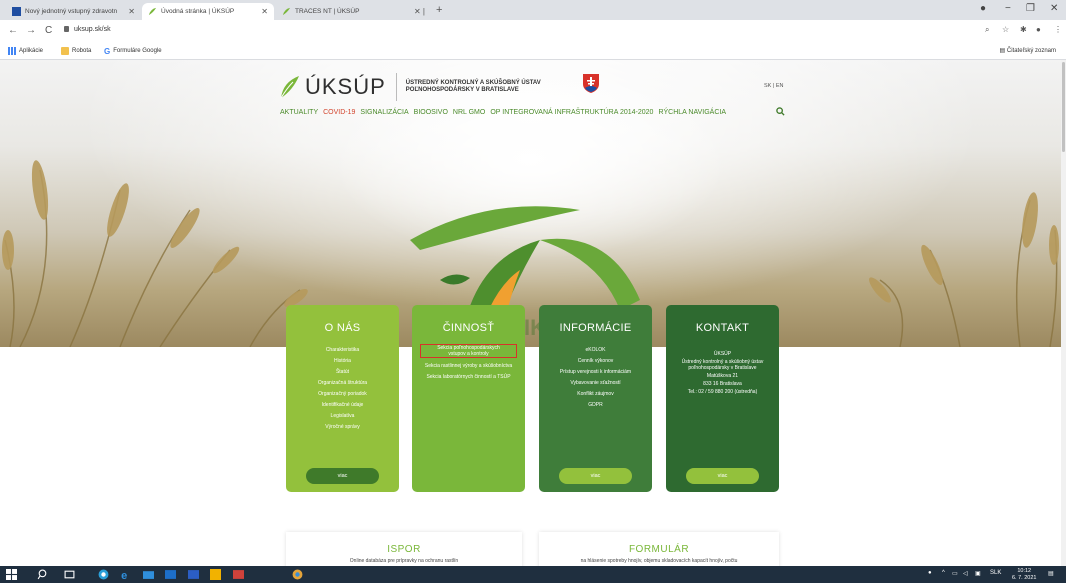  What do you see at coordinates (208, 11) in the screenshot?
I see `tab-uvodna-stranka: Úvodná stránka | ÚKSÚP ✕` at bounding box center [208, 11].